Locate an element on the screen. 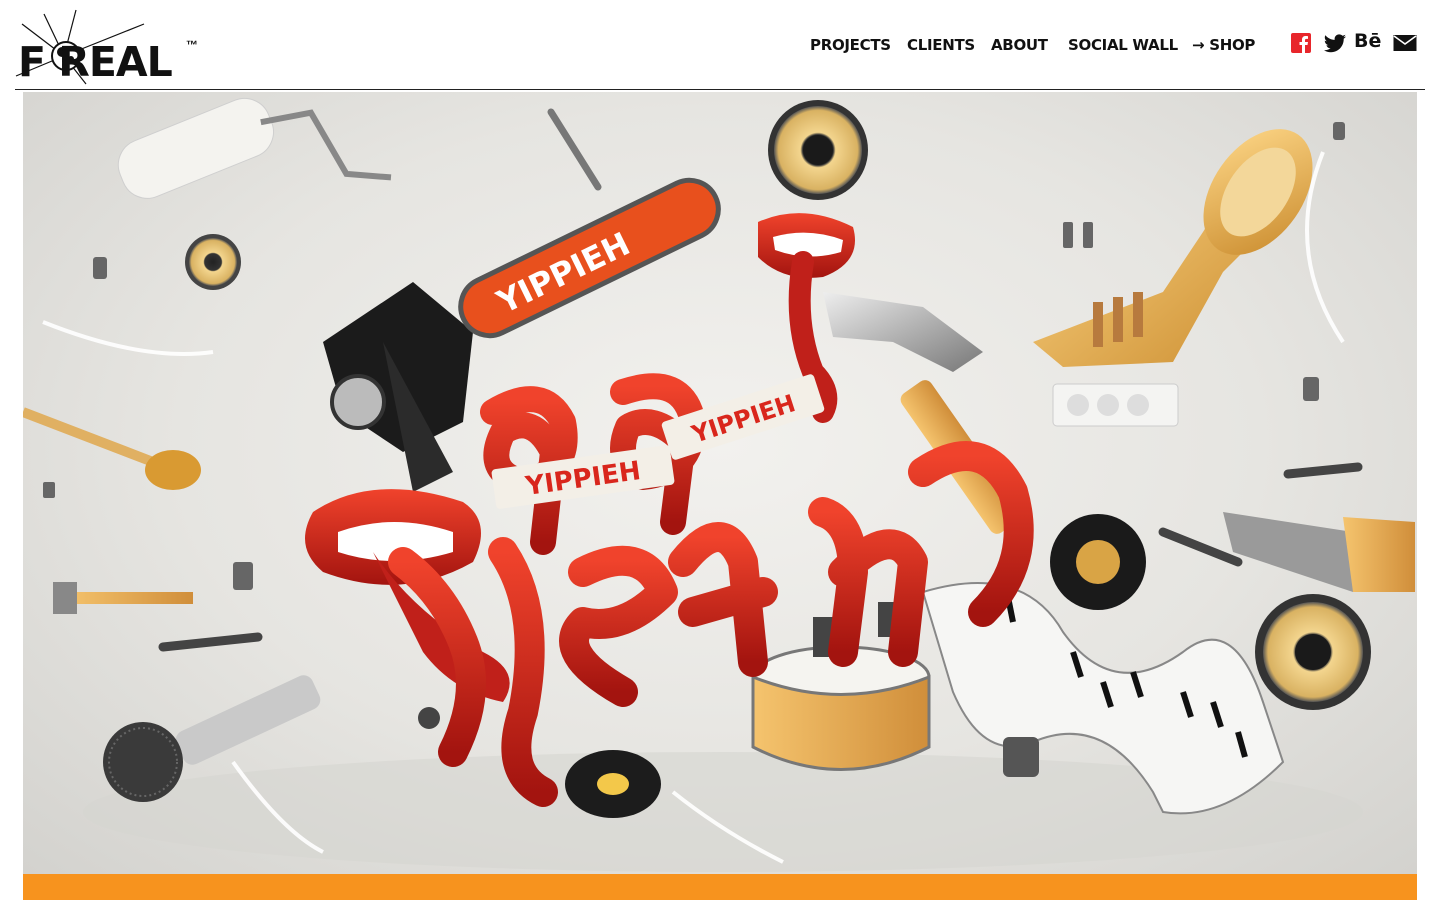  speaker-top is located at coordinates (818, 150).